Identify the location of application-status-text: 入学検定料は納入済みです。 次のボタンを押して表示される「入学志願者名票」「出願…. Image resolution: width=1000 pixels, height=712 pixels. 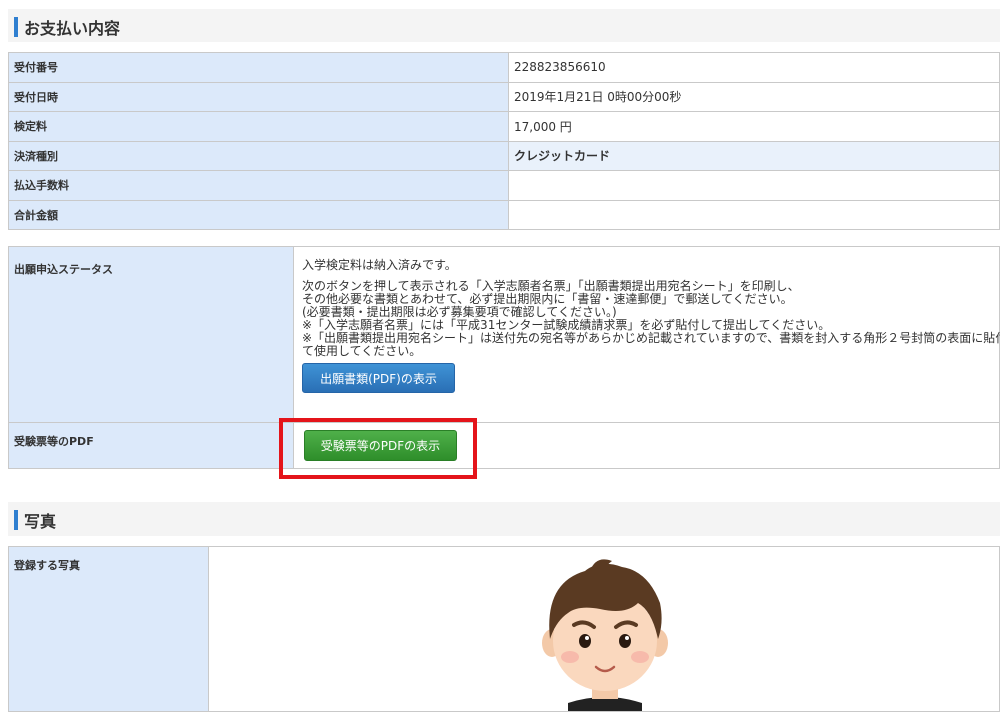
(651, 325).